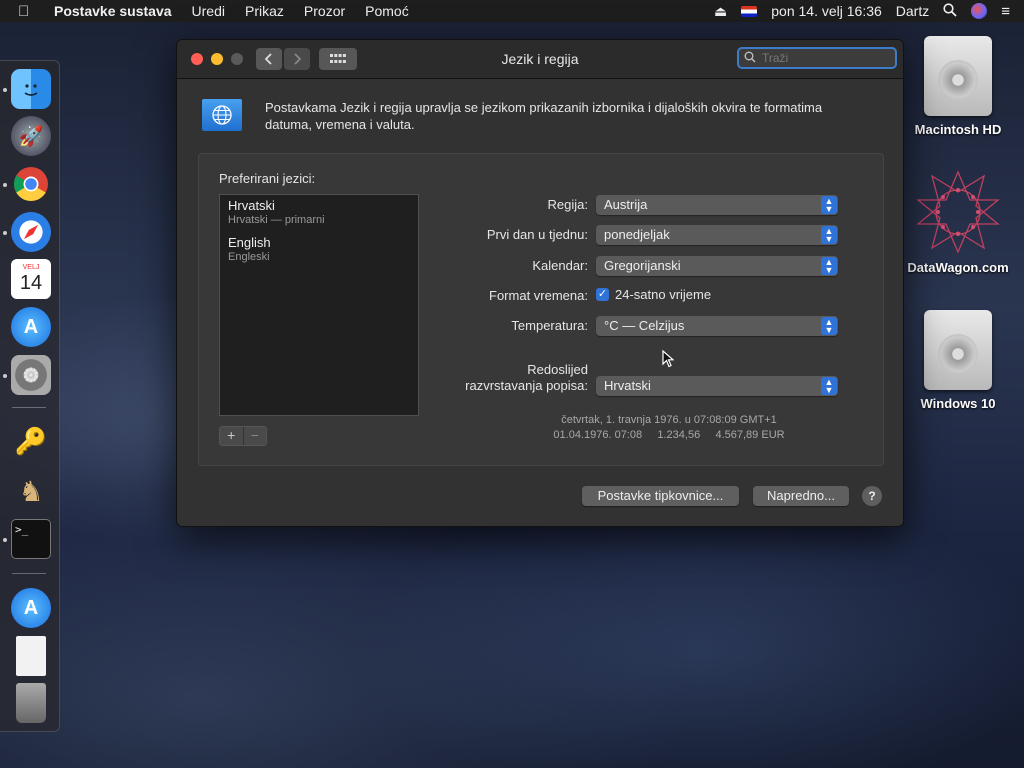  Describe the element at coordinates (637, 234) in the screenshot. I see `first-day-value: ponedjeljak` at that location.